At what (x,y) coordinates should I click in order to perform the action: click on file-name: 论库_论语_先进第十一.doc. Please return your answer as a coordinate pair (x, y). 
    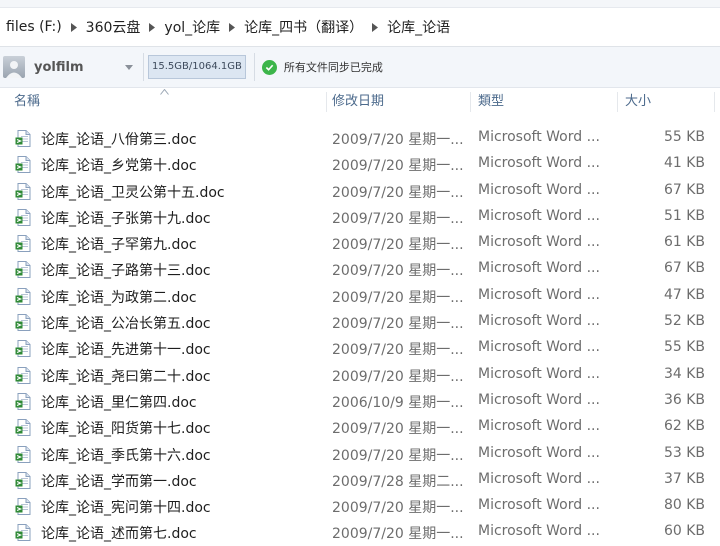
    Looking at the image, I should click on (126, 350).